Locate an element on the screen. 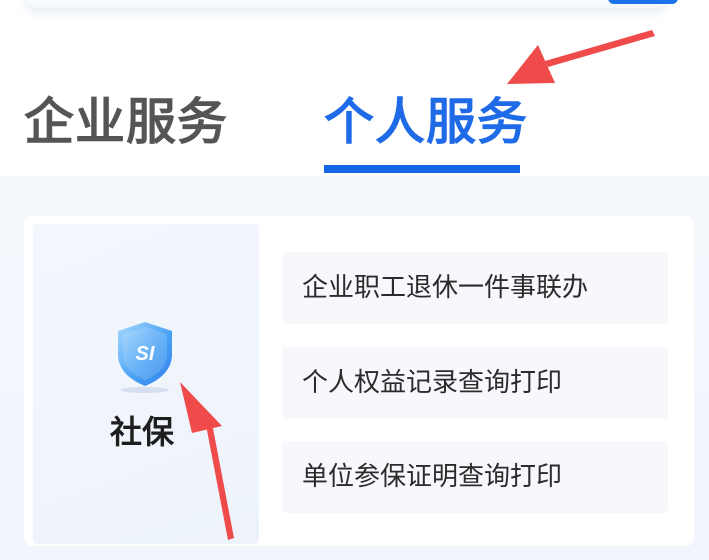 The width and height of the screenshot is (709, 560). shield-si-icon: SI is located at coordinates (145, 357).